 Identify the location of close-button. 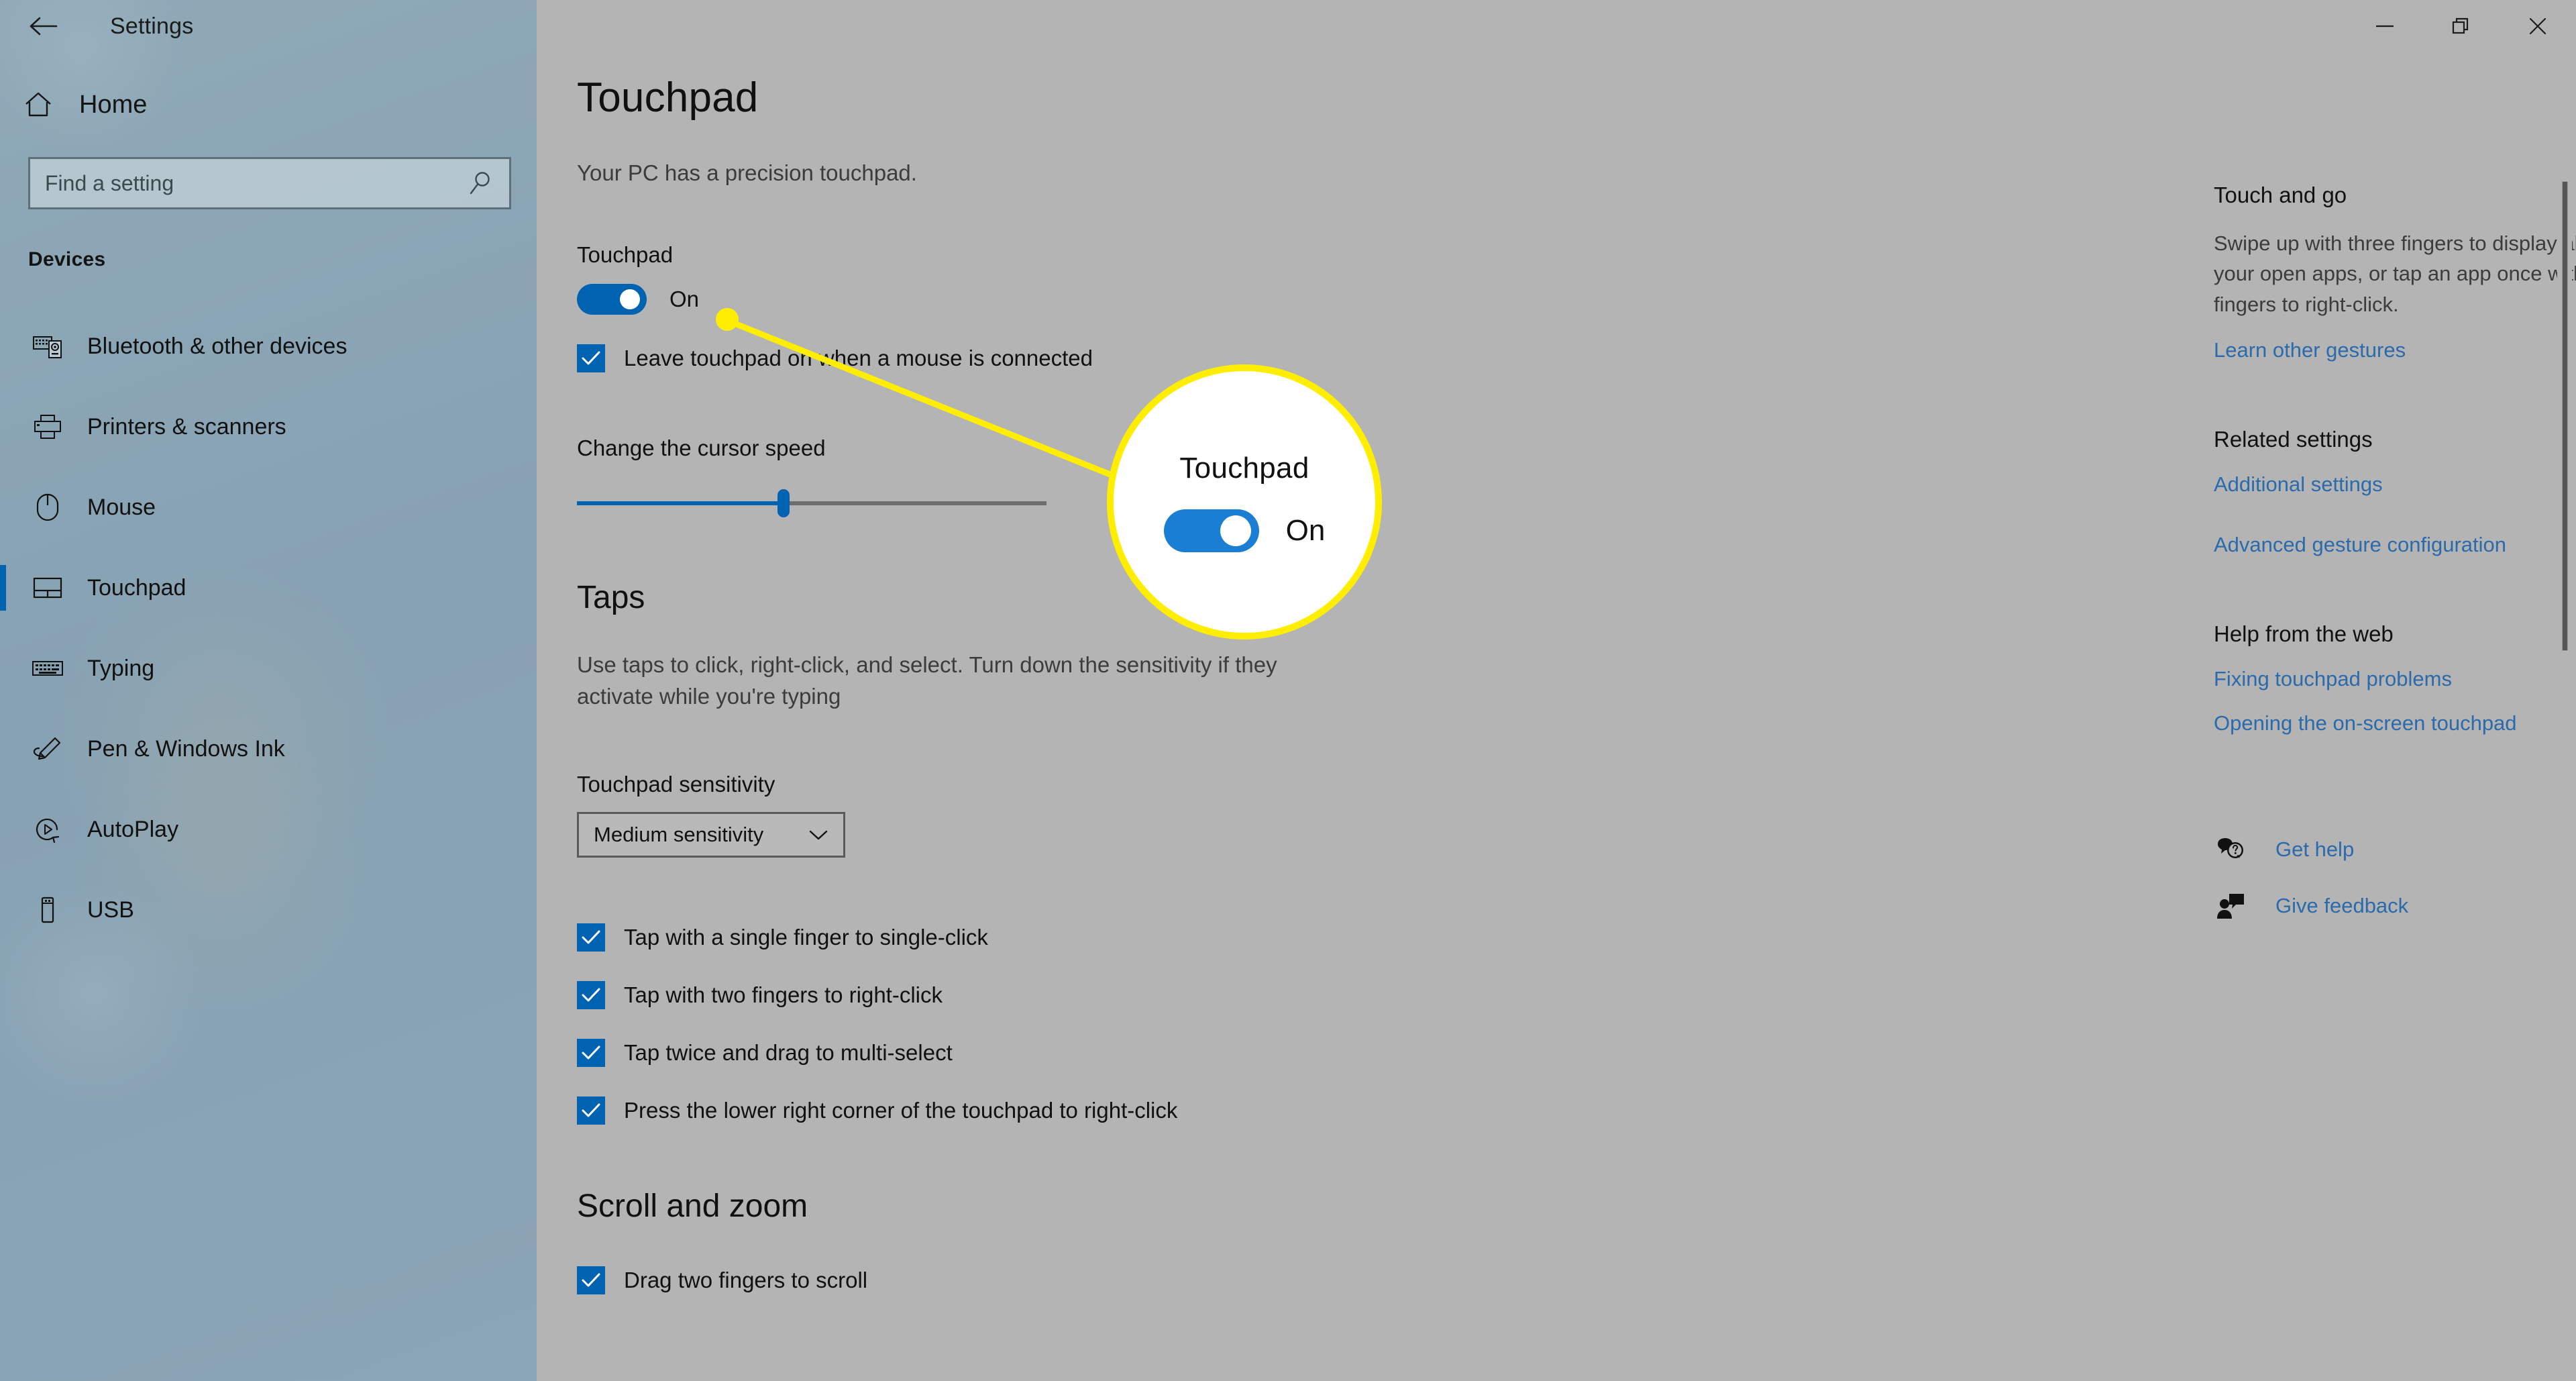
(2538, 26).